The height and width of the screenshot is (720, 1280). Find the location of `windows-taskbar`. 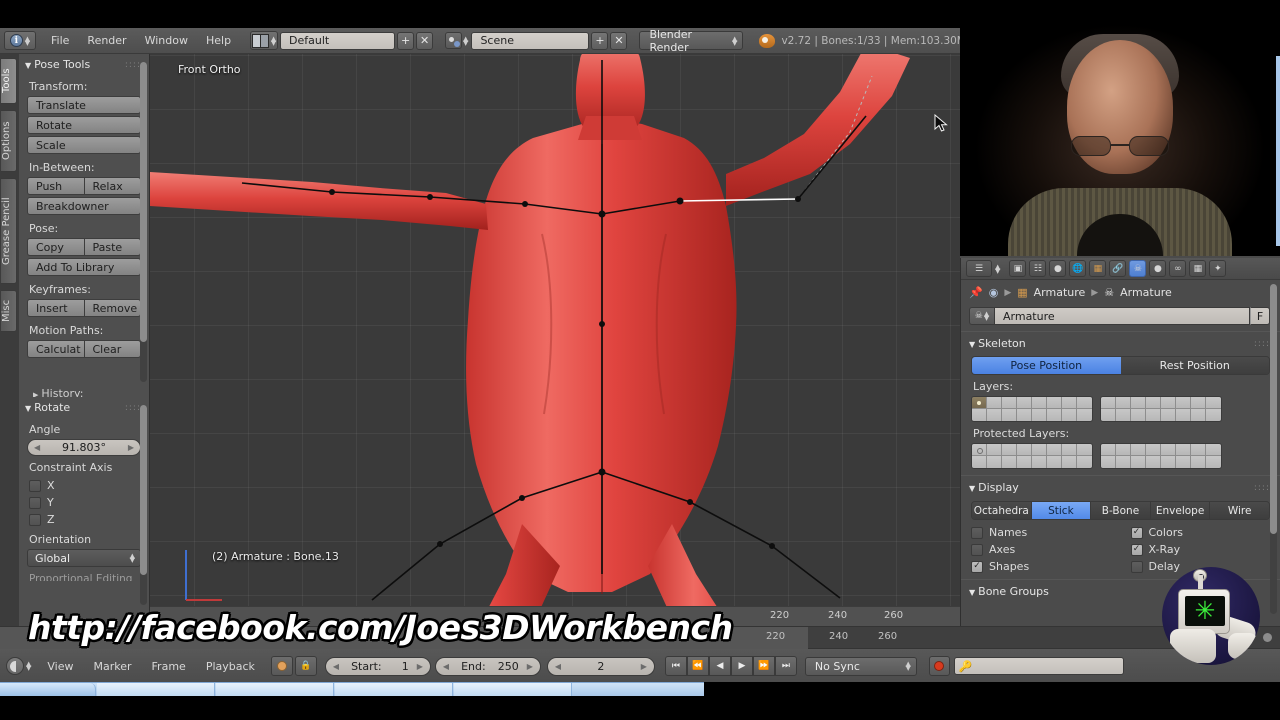

windows-taskbar is located at coordinates (640, 701).